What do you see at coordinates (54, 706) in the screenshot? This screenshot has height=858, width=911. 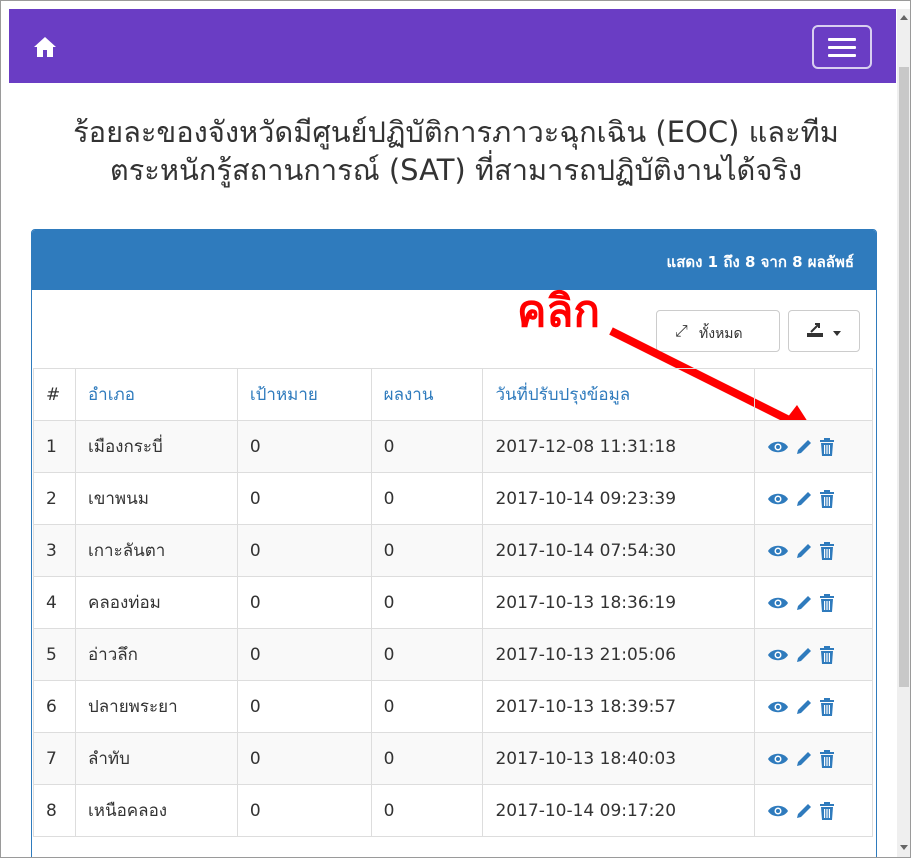 I see `row-number: 6` at bounding box center [54, 706].